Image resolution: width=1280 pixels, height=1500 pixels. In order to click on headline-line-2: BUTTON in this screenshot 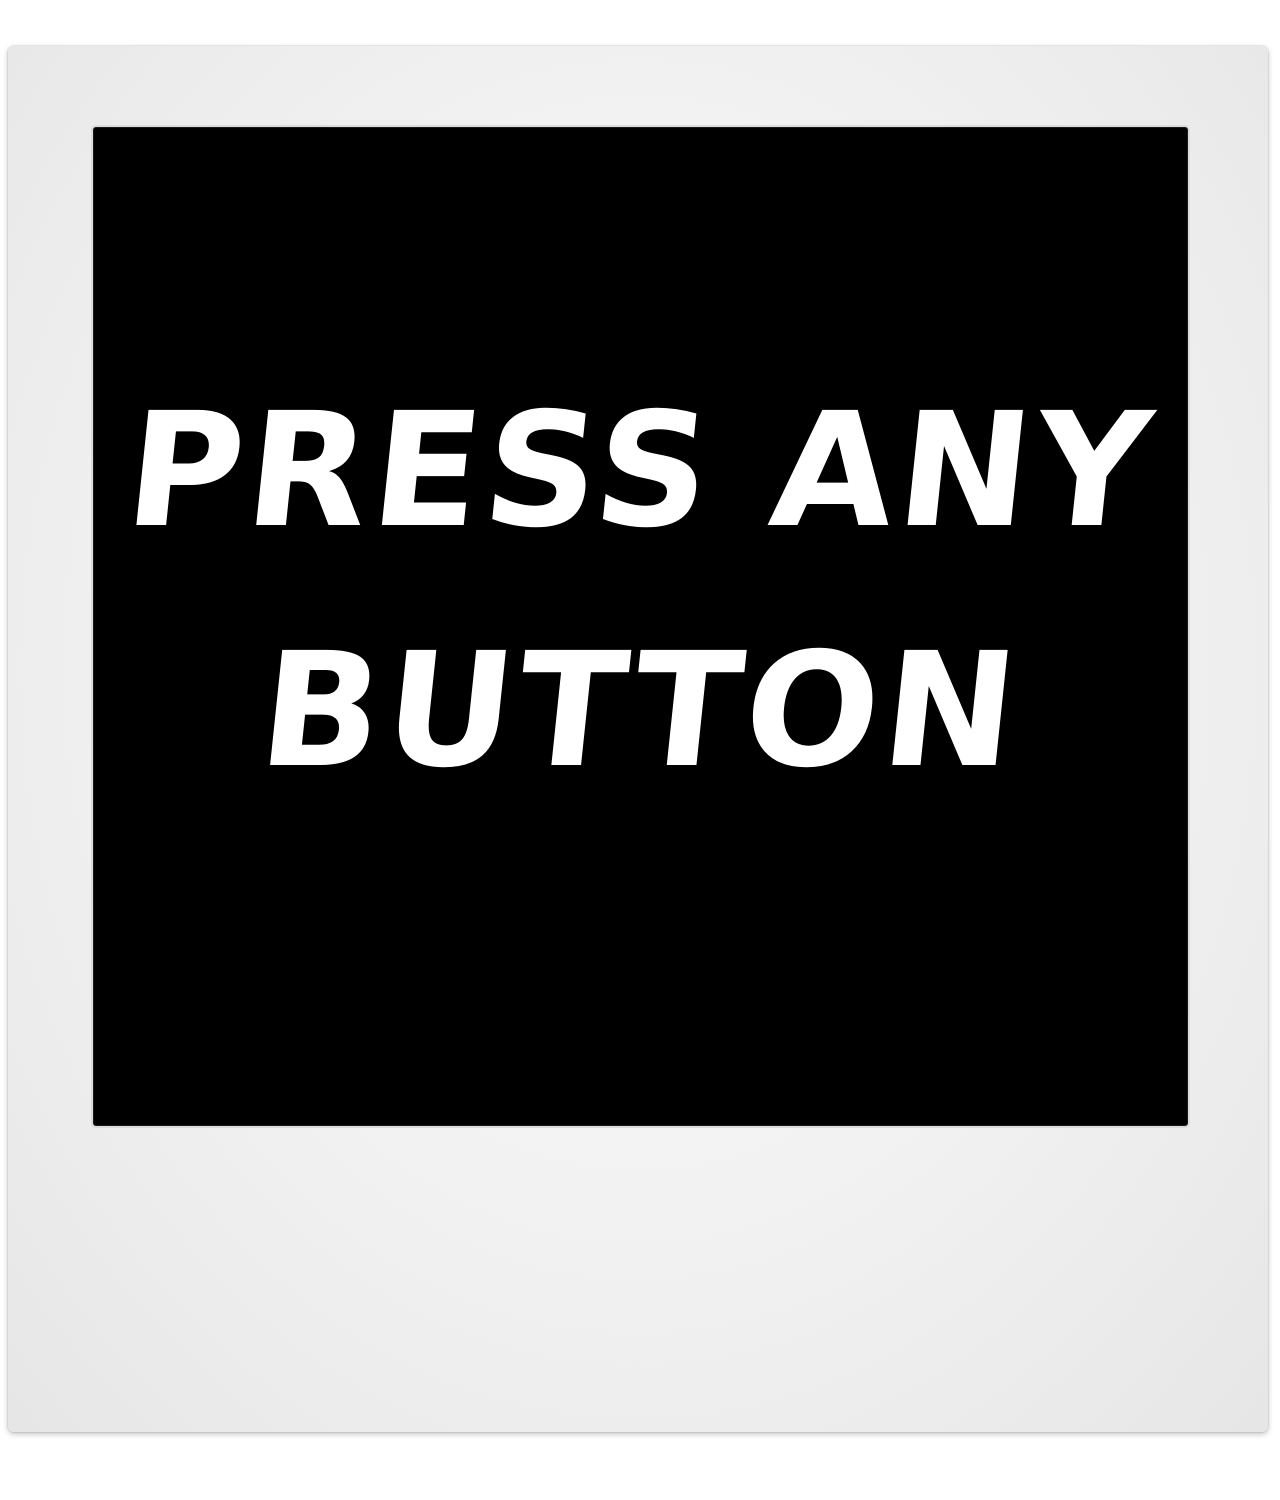, I will do `click(640, 711)`.